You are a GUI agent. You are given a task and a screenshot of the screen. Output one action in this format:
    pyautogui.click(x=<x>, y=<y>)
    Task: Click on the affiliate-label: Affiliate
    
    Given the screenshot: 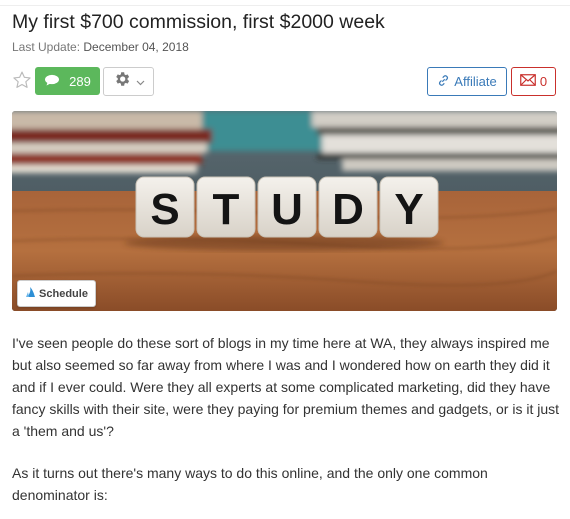 What is the action you would take?
    pyautogui.click(x=475, y=81)
    